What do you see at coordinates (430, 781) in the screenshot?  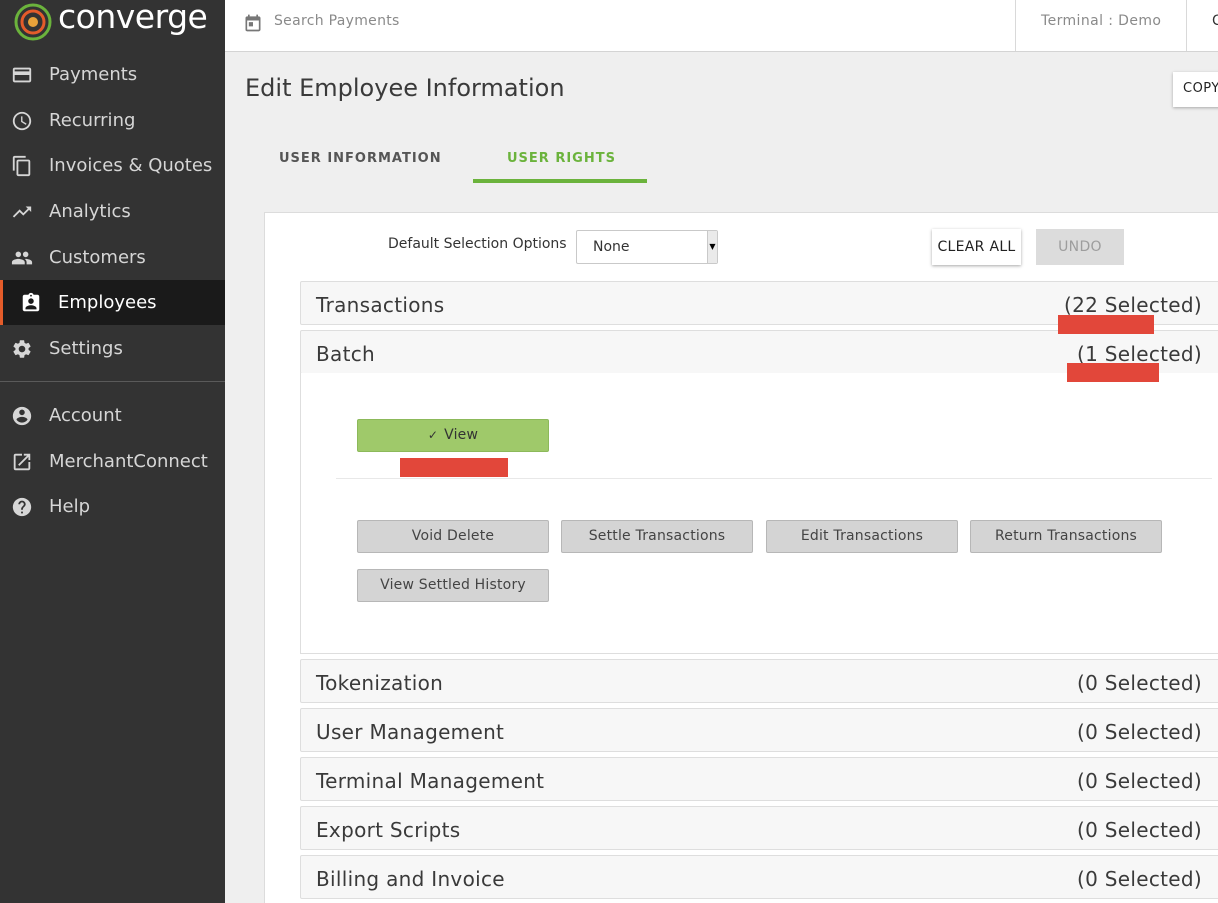 I see `section-title: Terminal Management` at bounding box center [430, 781].